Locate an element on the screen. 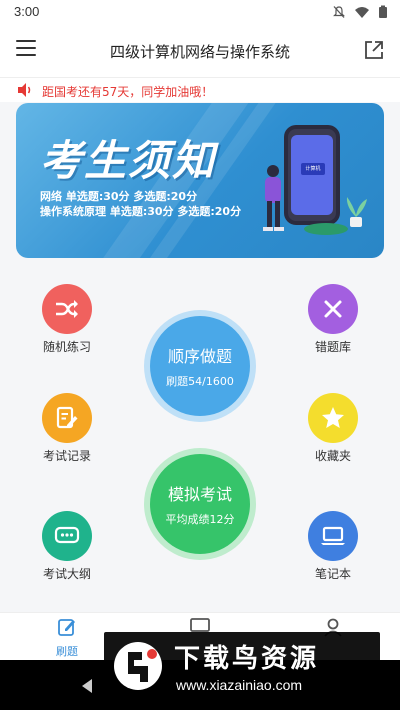  mock-exam-button: 模拟考试 平均成绩12分 is located at coordinates (200, 504).